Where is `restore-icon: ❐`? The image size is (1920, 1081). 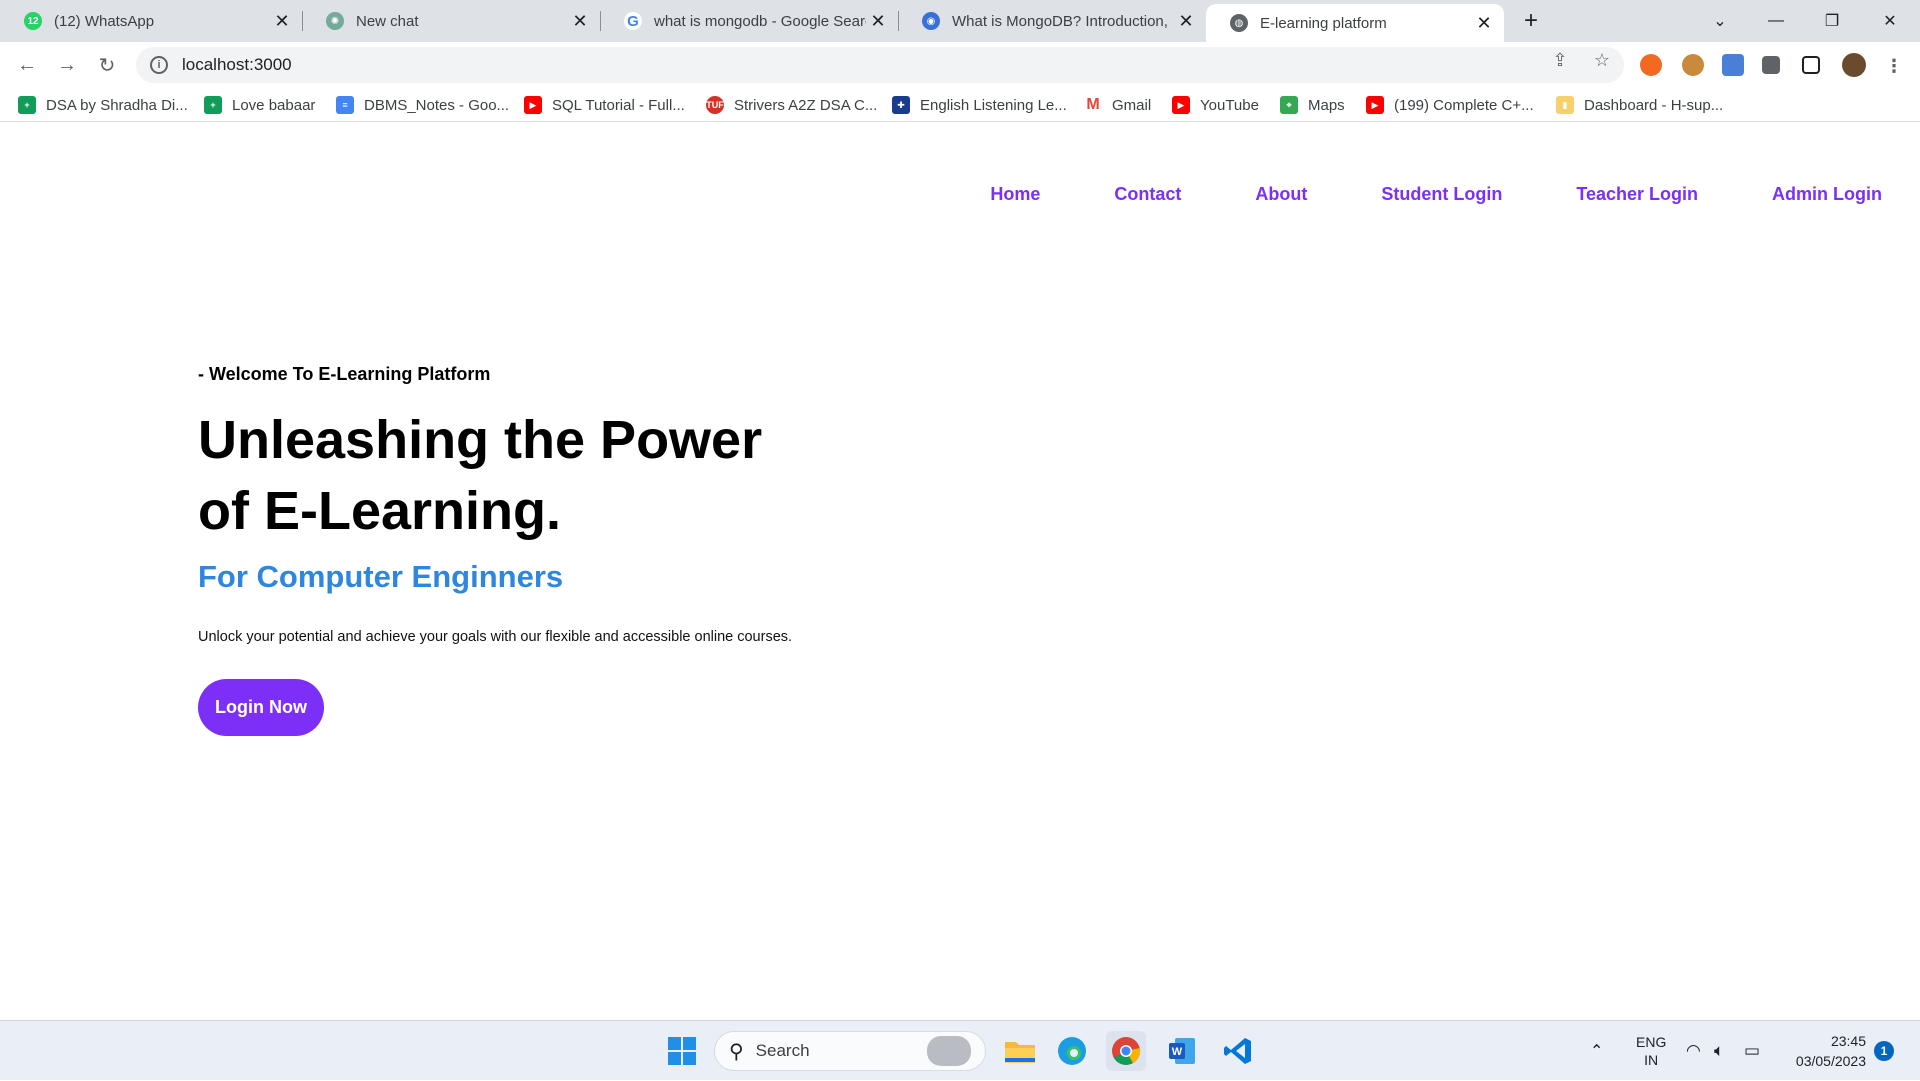 restore-icon: ❐ is located at coordinates (1832, 21).